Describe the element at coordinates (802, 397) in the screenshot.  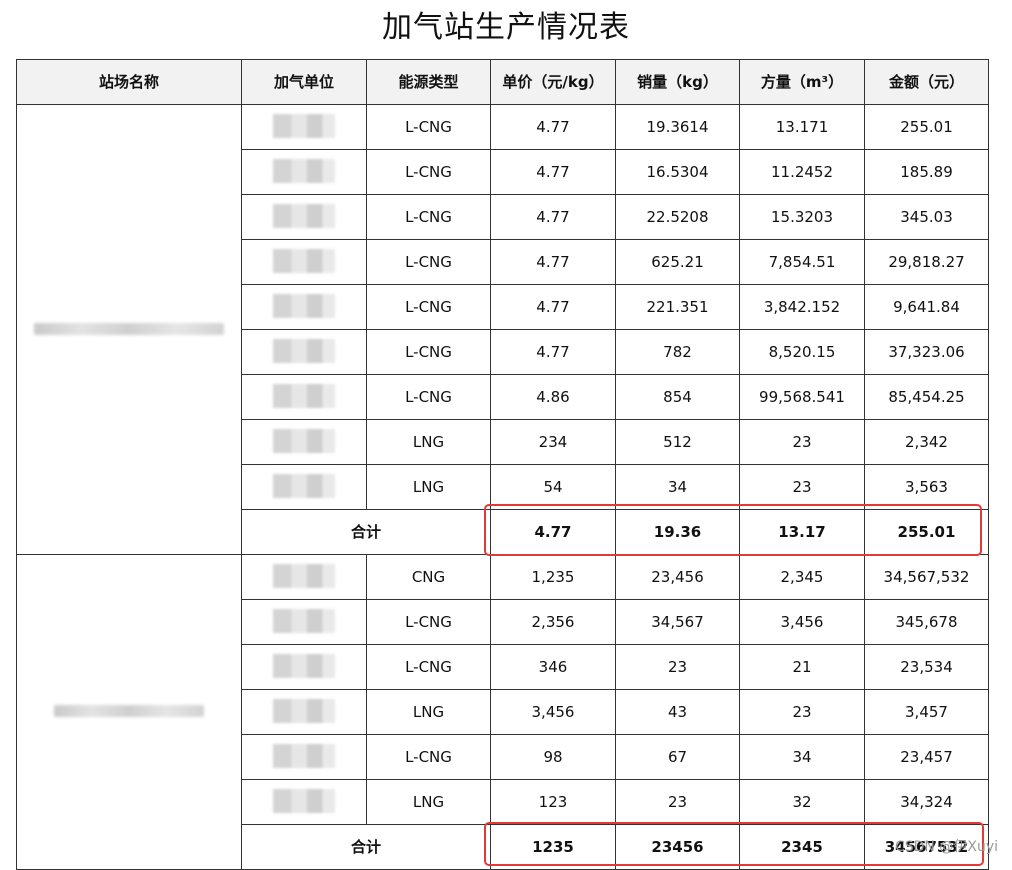
I see `volume-cell: 99,568.541` at that location.